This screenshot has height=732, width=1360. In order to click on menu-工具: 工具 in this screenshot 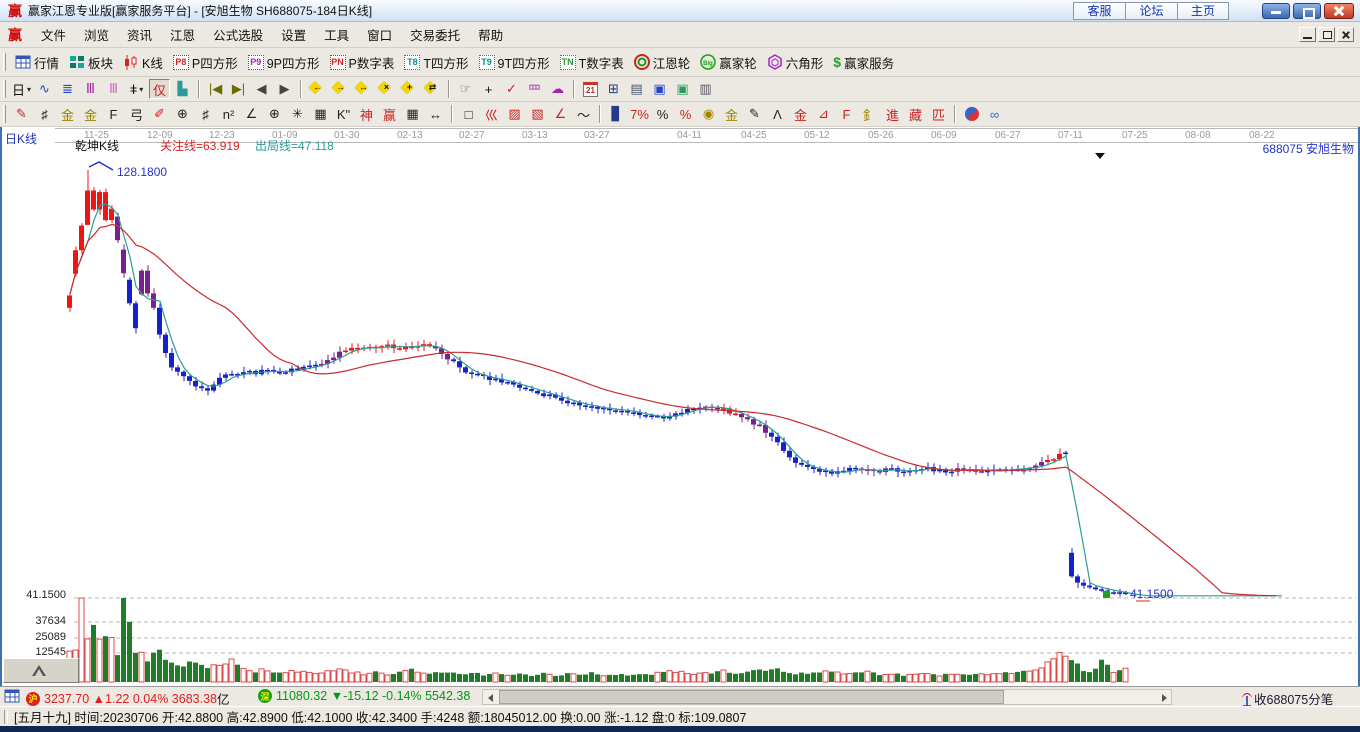, I will do `click(336, 34)`.